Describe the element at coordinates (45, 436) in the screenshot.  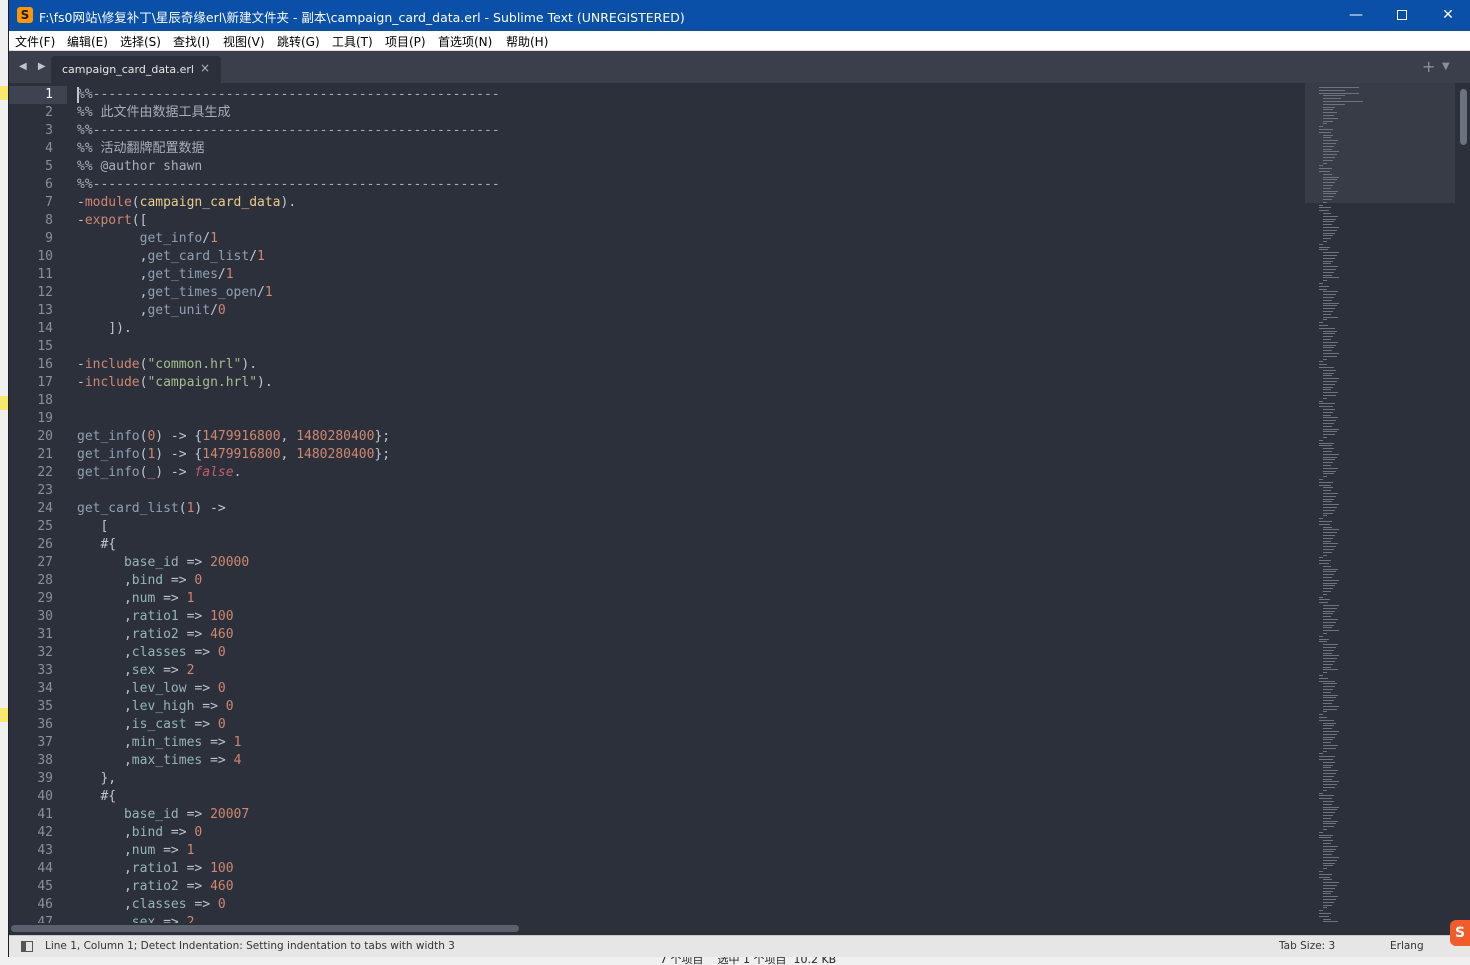
I see `line-number: 20` at that location.